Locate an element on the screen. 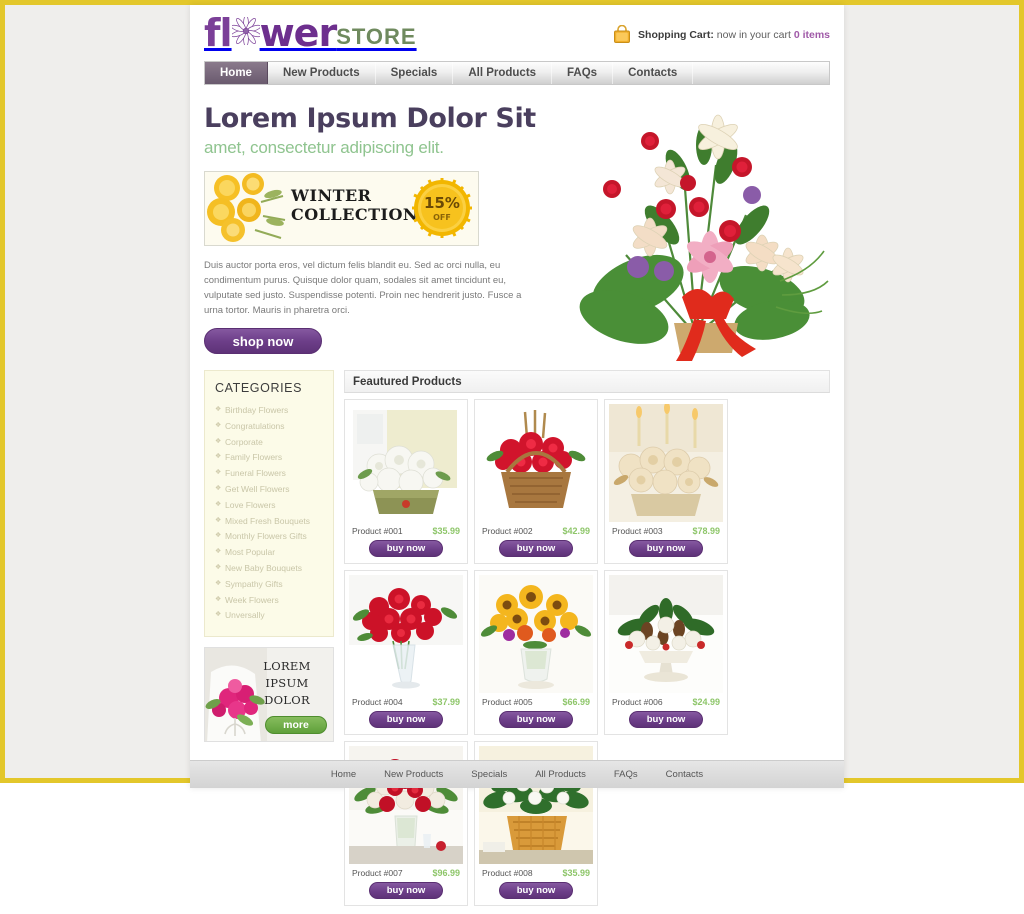 This screenshot has height=914, width=1024. hero-title: Lorem Ipsum Dolor Sit is located at coordinates (370, 118).